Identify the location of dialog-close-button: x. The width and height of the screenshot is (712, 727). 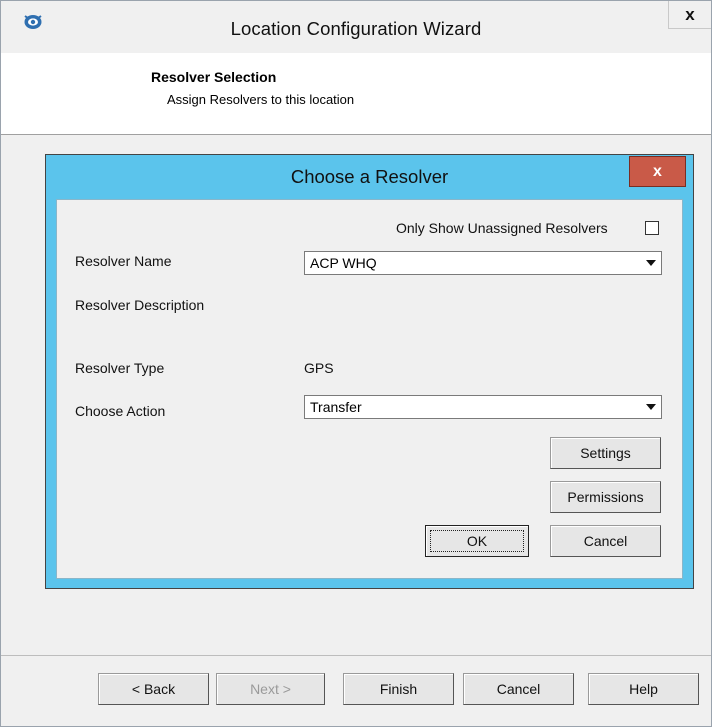
(657, 171).